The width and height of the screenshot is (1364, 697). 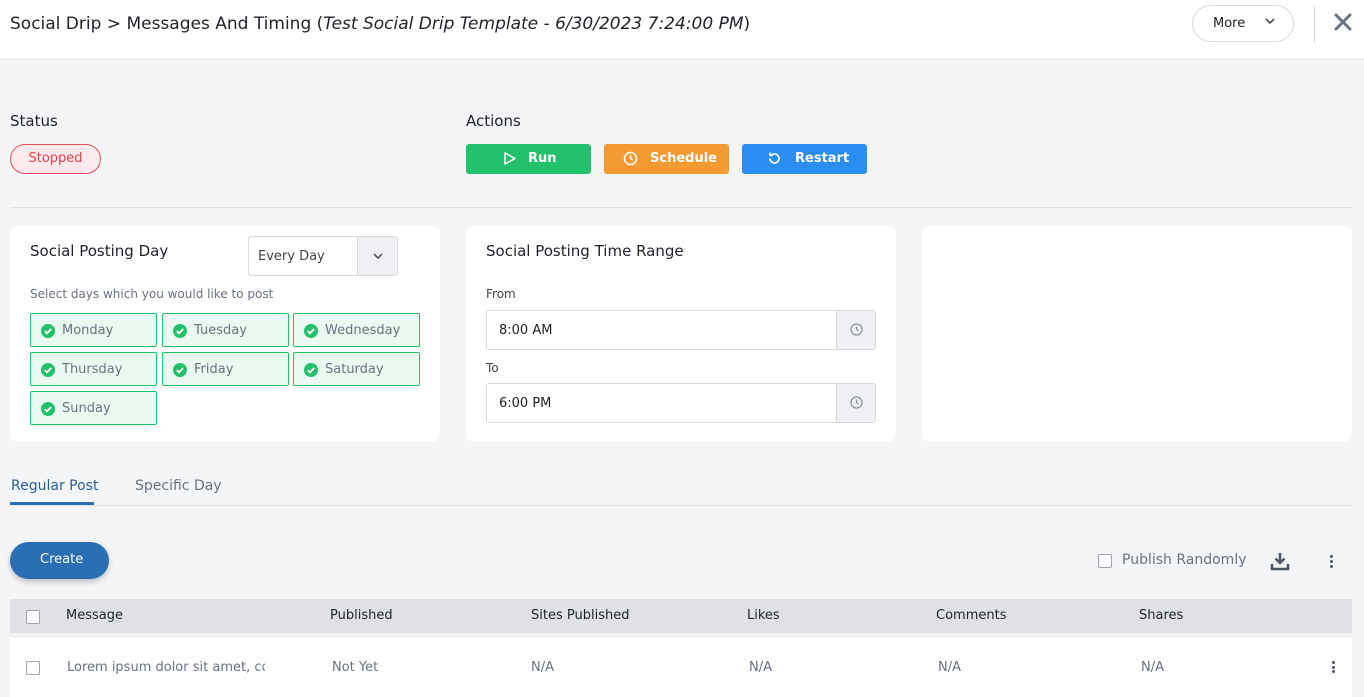 I want to click on actions-label: Actions, so click(x=493, y=121).